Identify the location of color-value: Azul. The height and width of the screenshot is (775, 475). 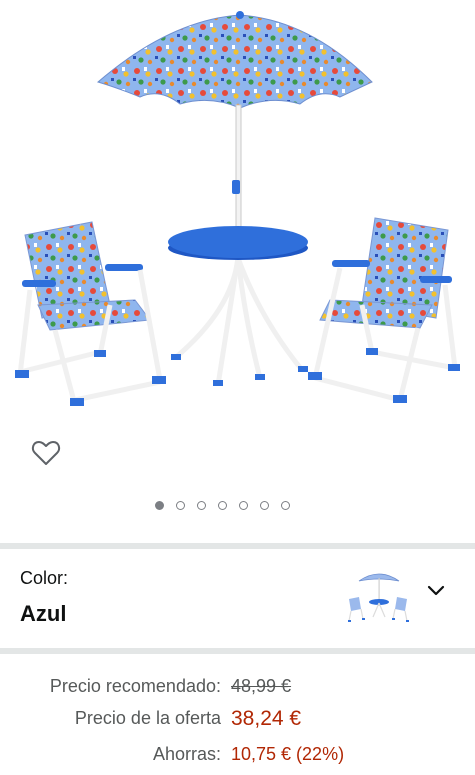
(43, 613).